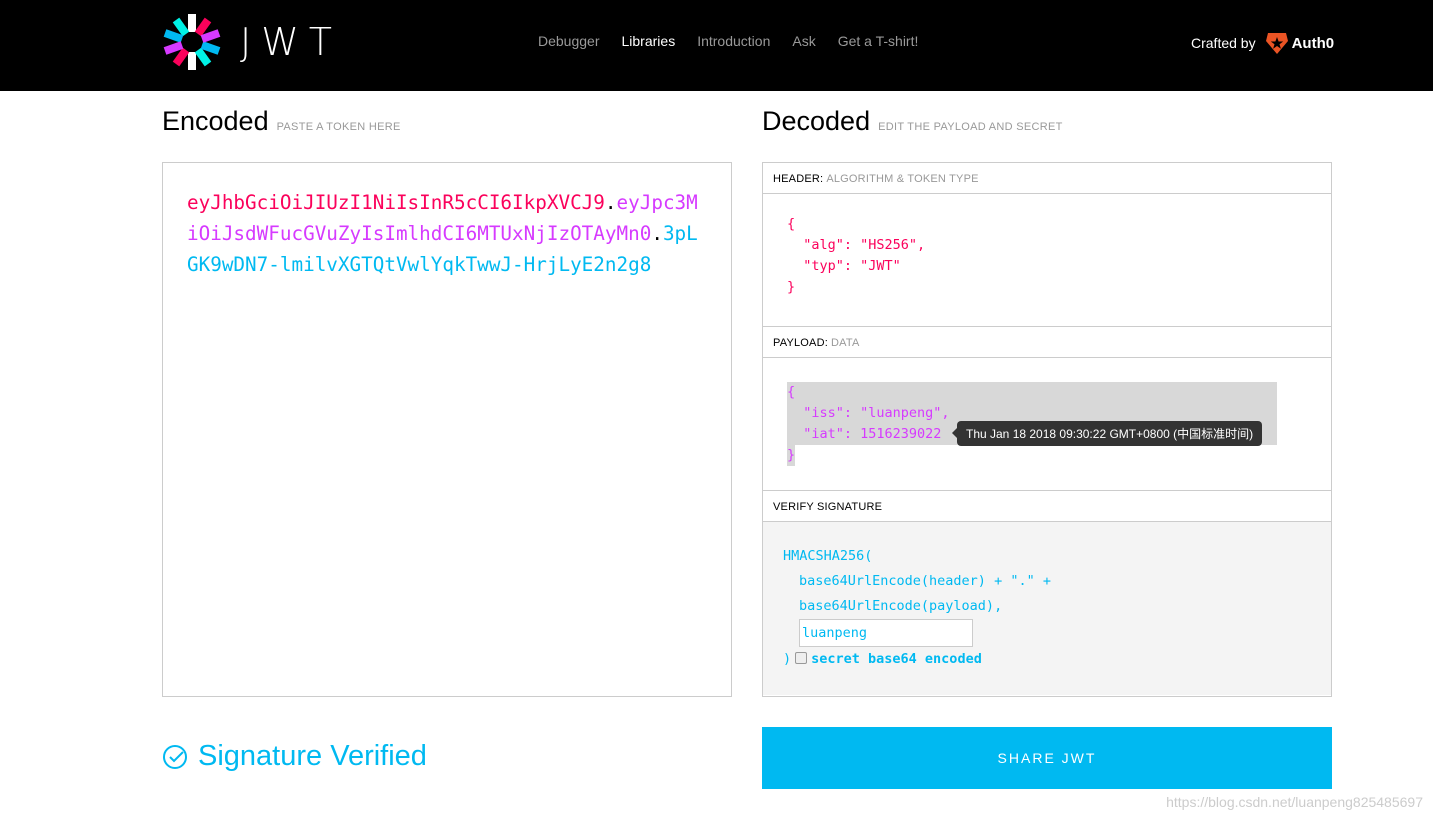 The image size is (1433, 820). Describe the element at coordinates (1047, 506) in the screenshot. I see `verify-section-label: VERIFY SIGNATURE` at that location.